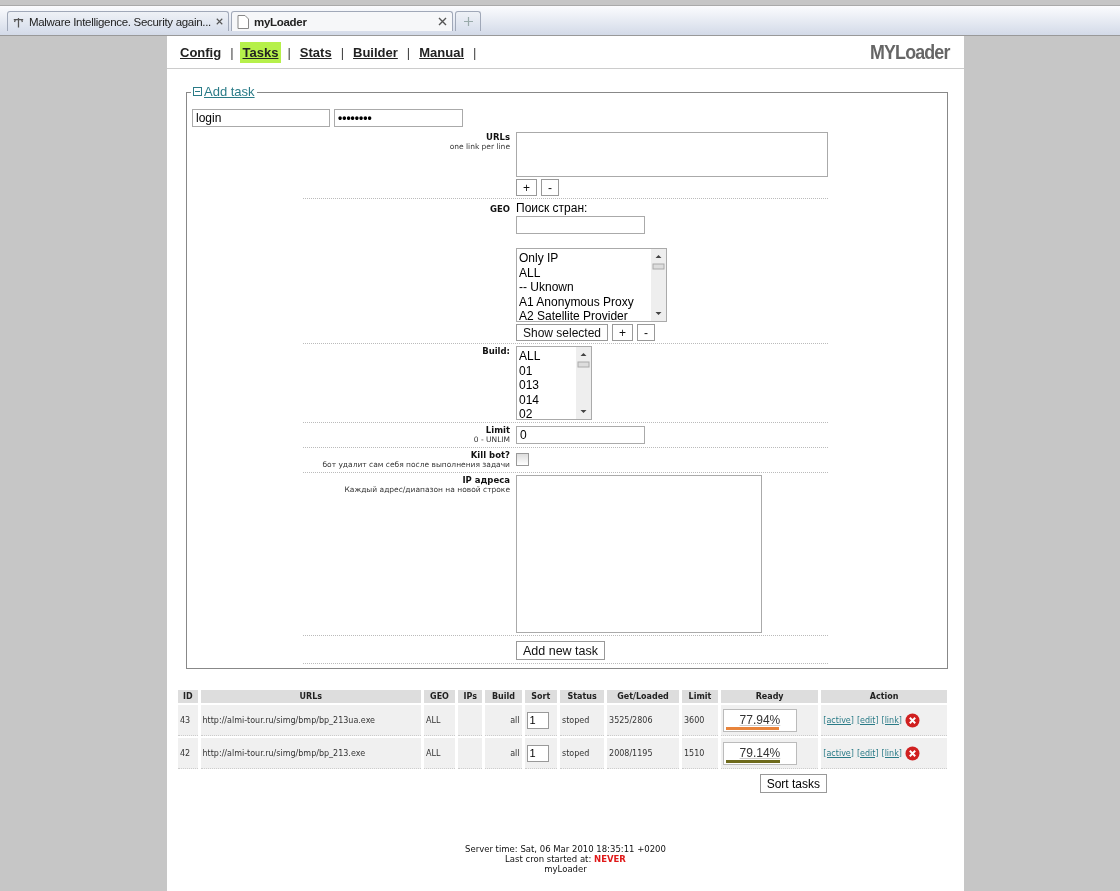 The width and height of the screenshot is (1120, 891). I want to click on field-label: IP адреса, so click(486, 480).